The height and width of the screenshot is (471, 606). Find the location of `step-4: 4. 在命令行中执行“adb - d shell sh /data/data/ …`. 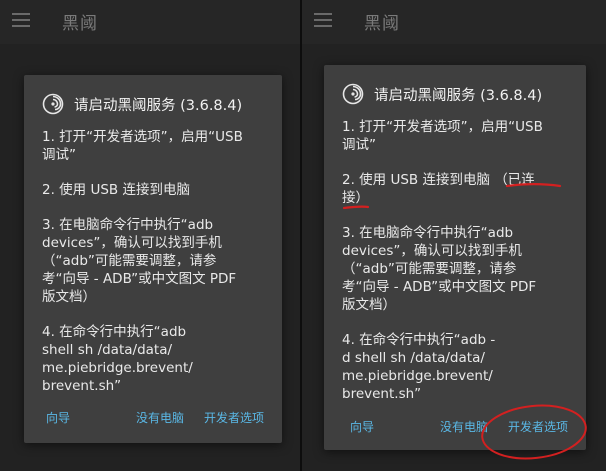

step-4: 4. 在命令行中执行“adb - d shell sh /data/data/ … is located at coordinates (419, 367).